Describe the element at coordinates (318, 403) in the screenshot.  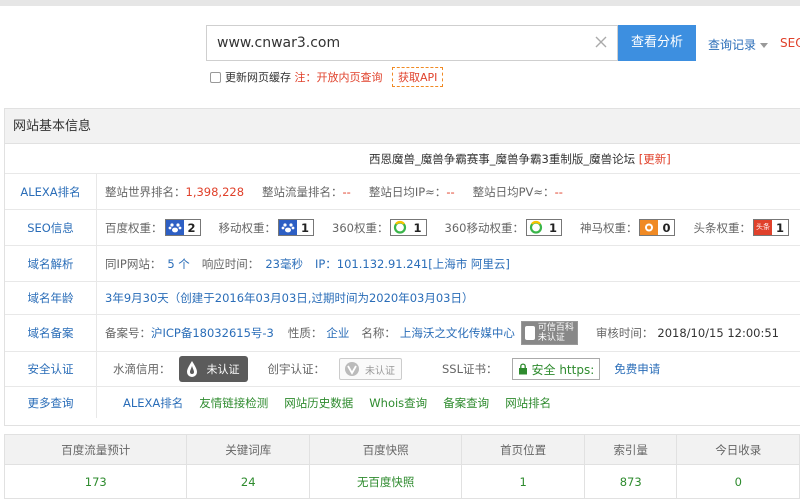
I see `more-link-history: 网站历史数据` at that location.